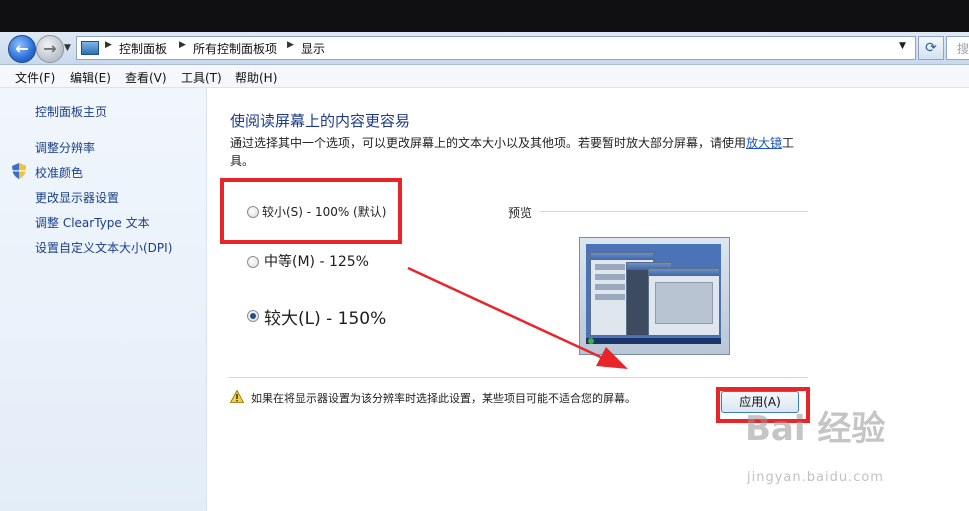 The height and width of the screenshot is (511, 969). Describe the element at coordinates (313, 48) in the screenshot. I see `breadcrumb-display: 显示` at that location.